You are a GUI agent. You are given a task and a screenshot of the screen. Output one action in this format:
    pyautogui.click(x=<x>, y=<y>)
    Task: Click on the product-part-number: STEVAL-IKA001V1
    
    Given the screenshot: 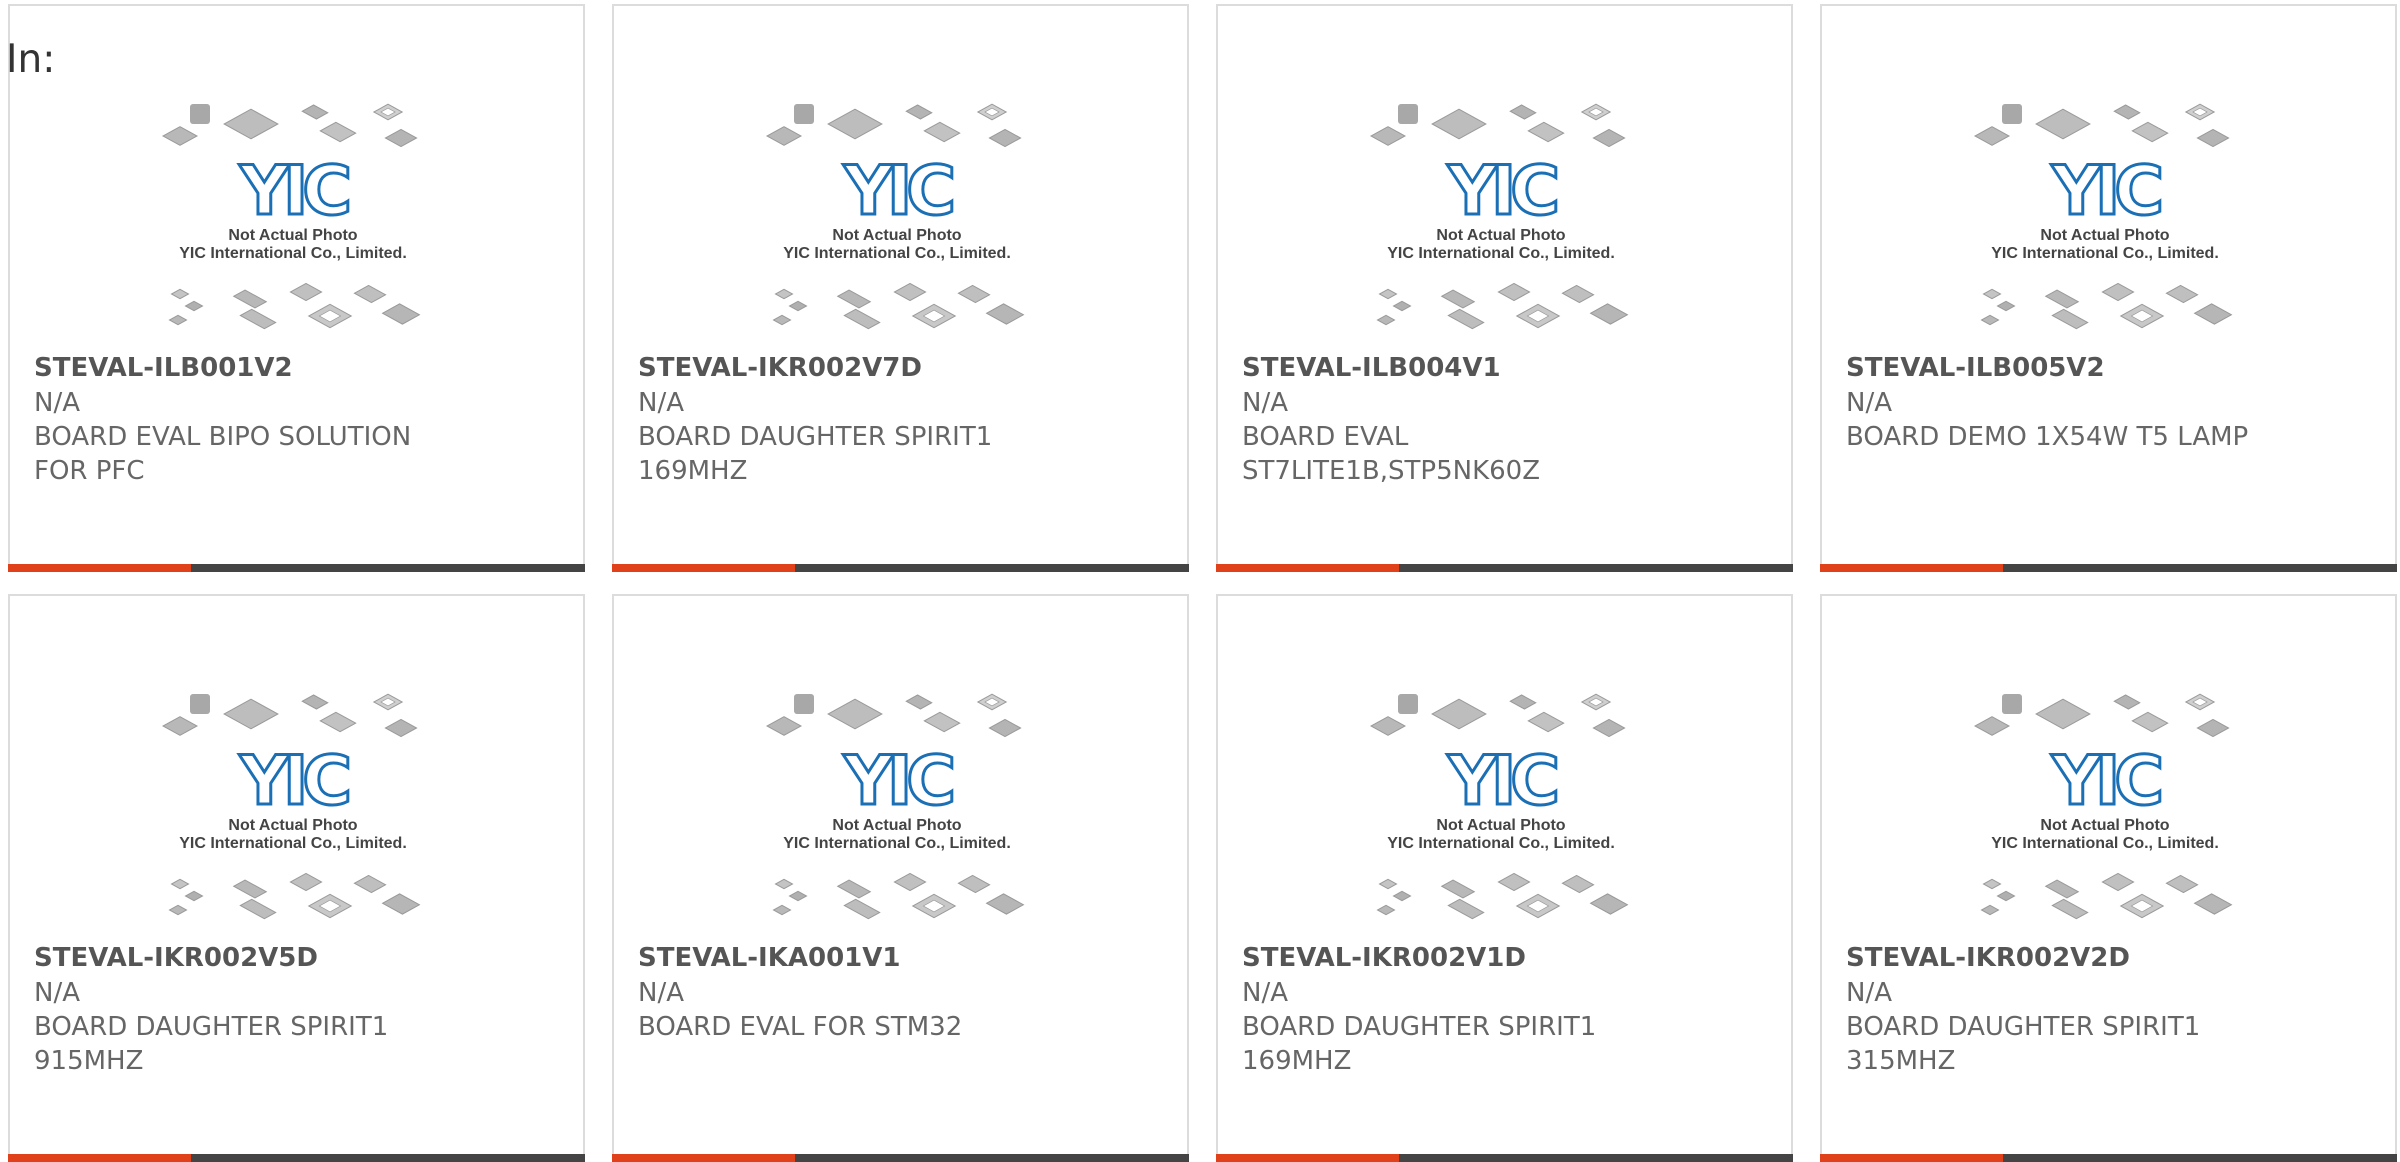 What is the action you would take?
    pyautogui.click(x=769, y=958)
    